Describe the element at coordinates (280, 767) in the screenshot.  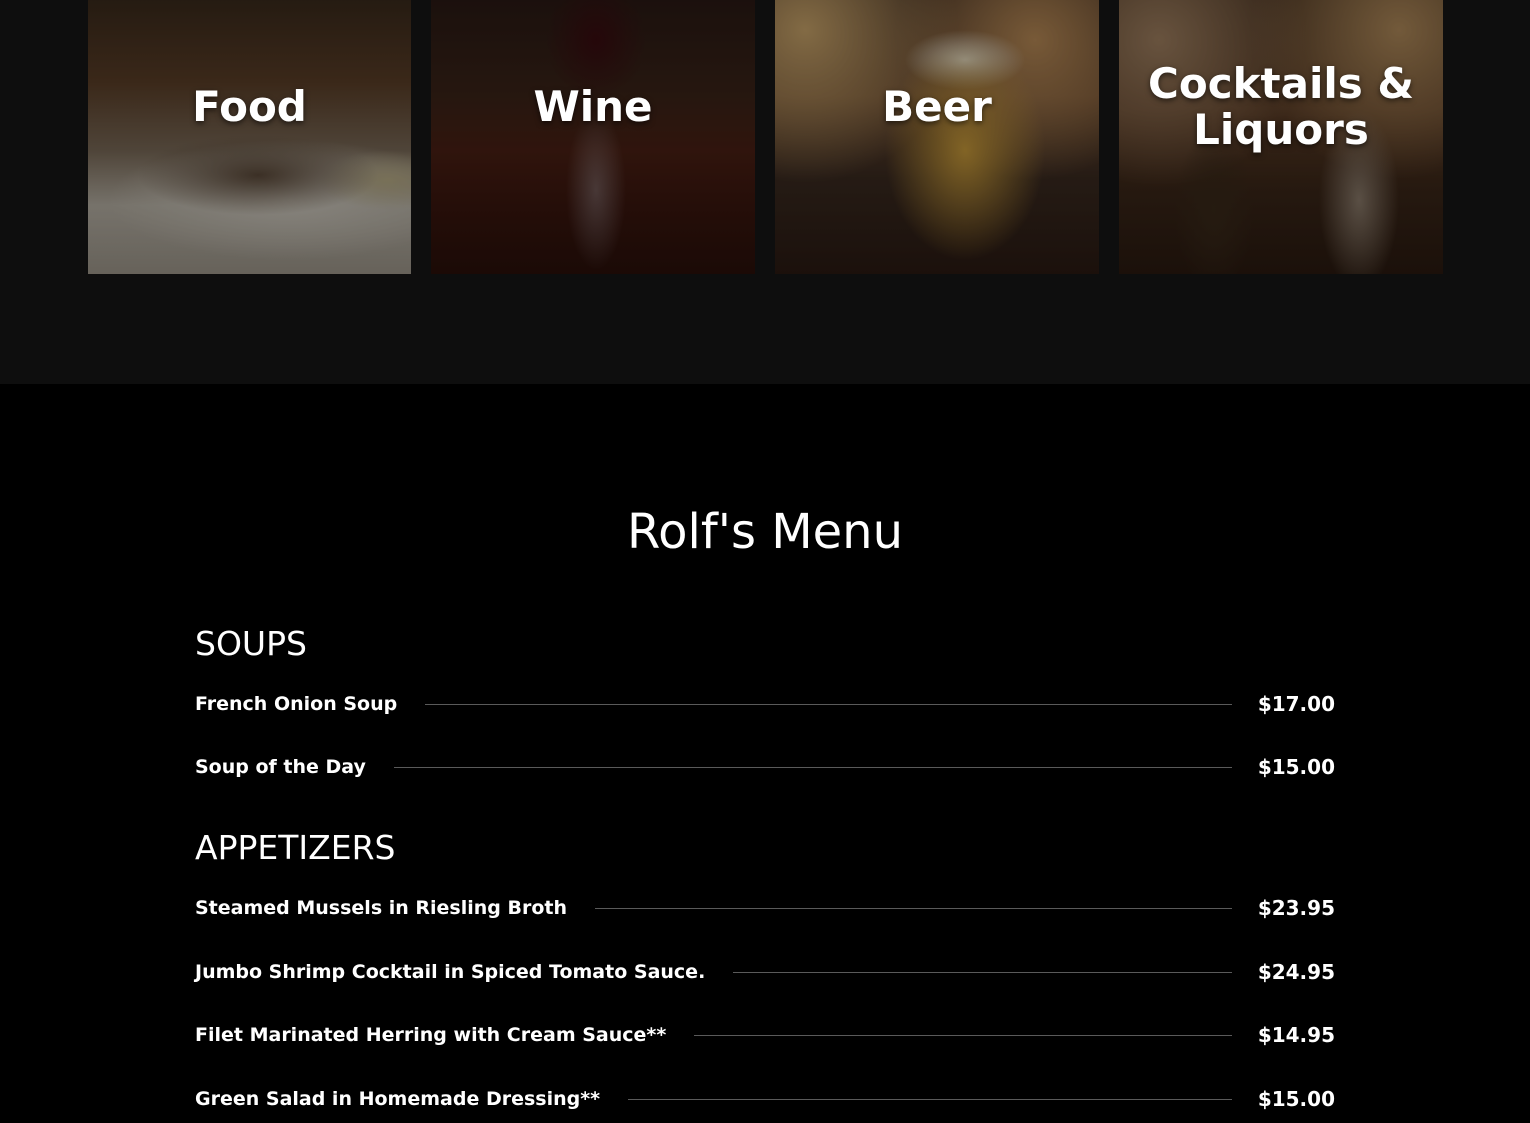
I see `menu-item-name: Soup of the Day` at that location.